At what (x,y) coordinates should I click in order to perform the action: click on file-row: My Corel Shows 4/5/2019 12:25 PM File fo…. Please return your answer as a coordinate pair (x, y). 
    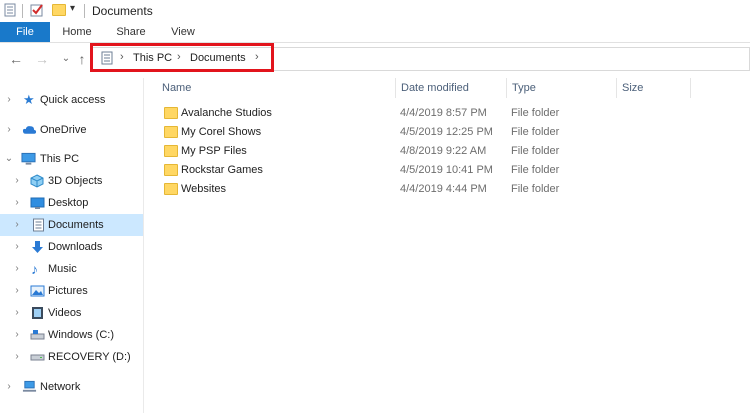
    Looking at the image, I should click on (375, 132).